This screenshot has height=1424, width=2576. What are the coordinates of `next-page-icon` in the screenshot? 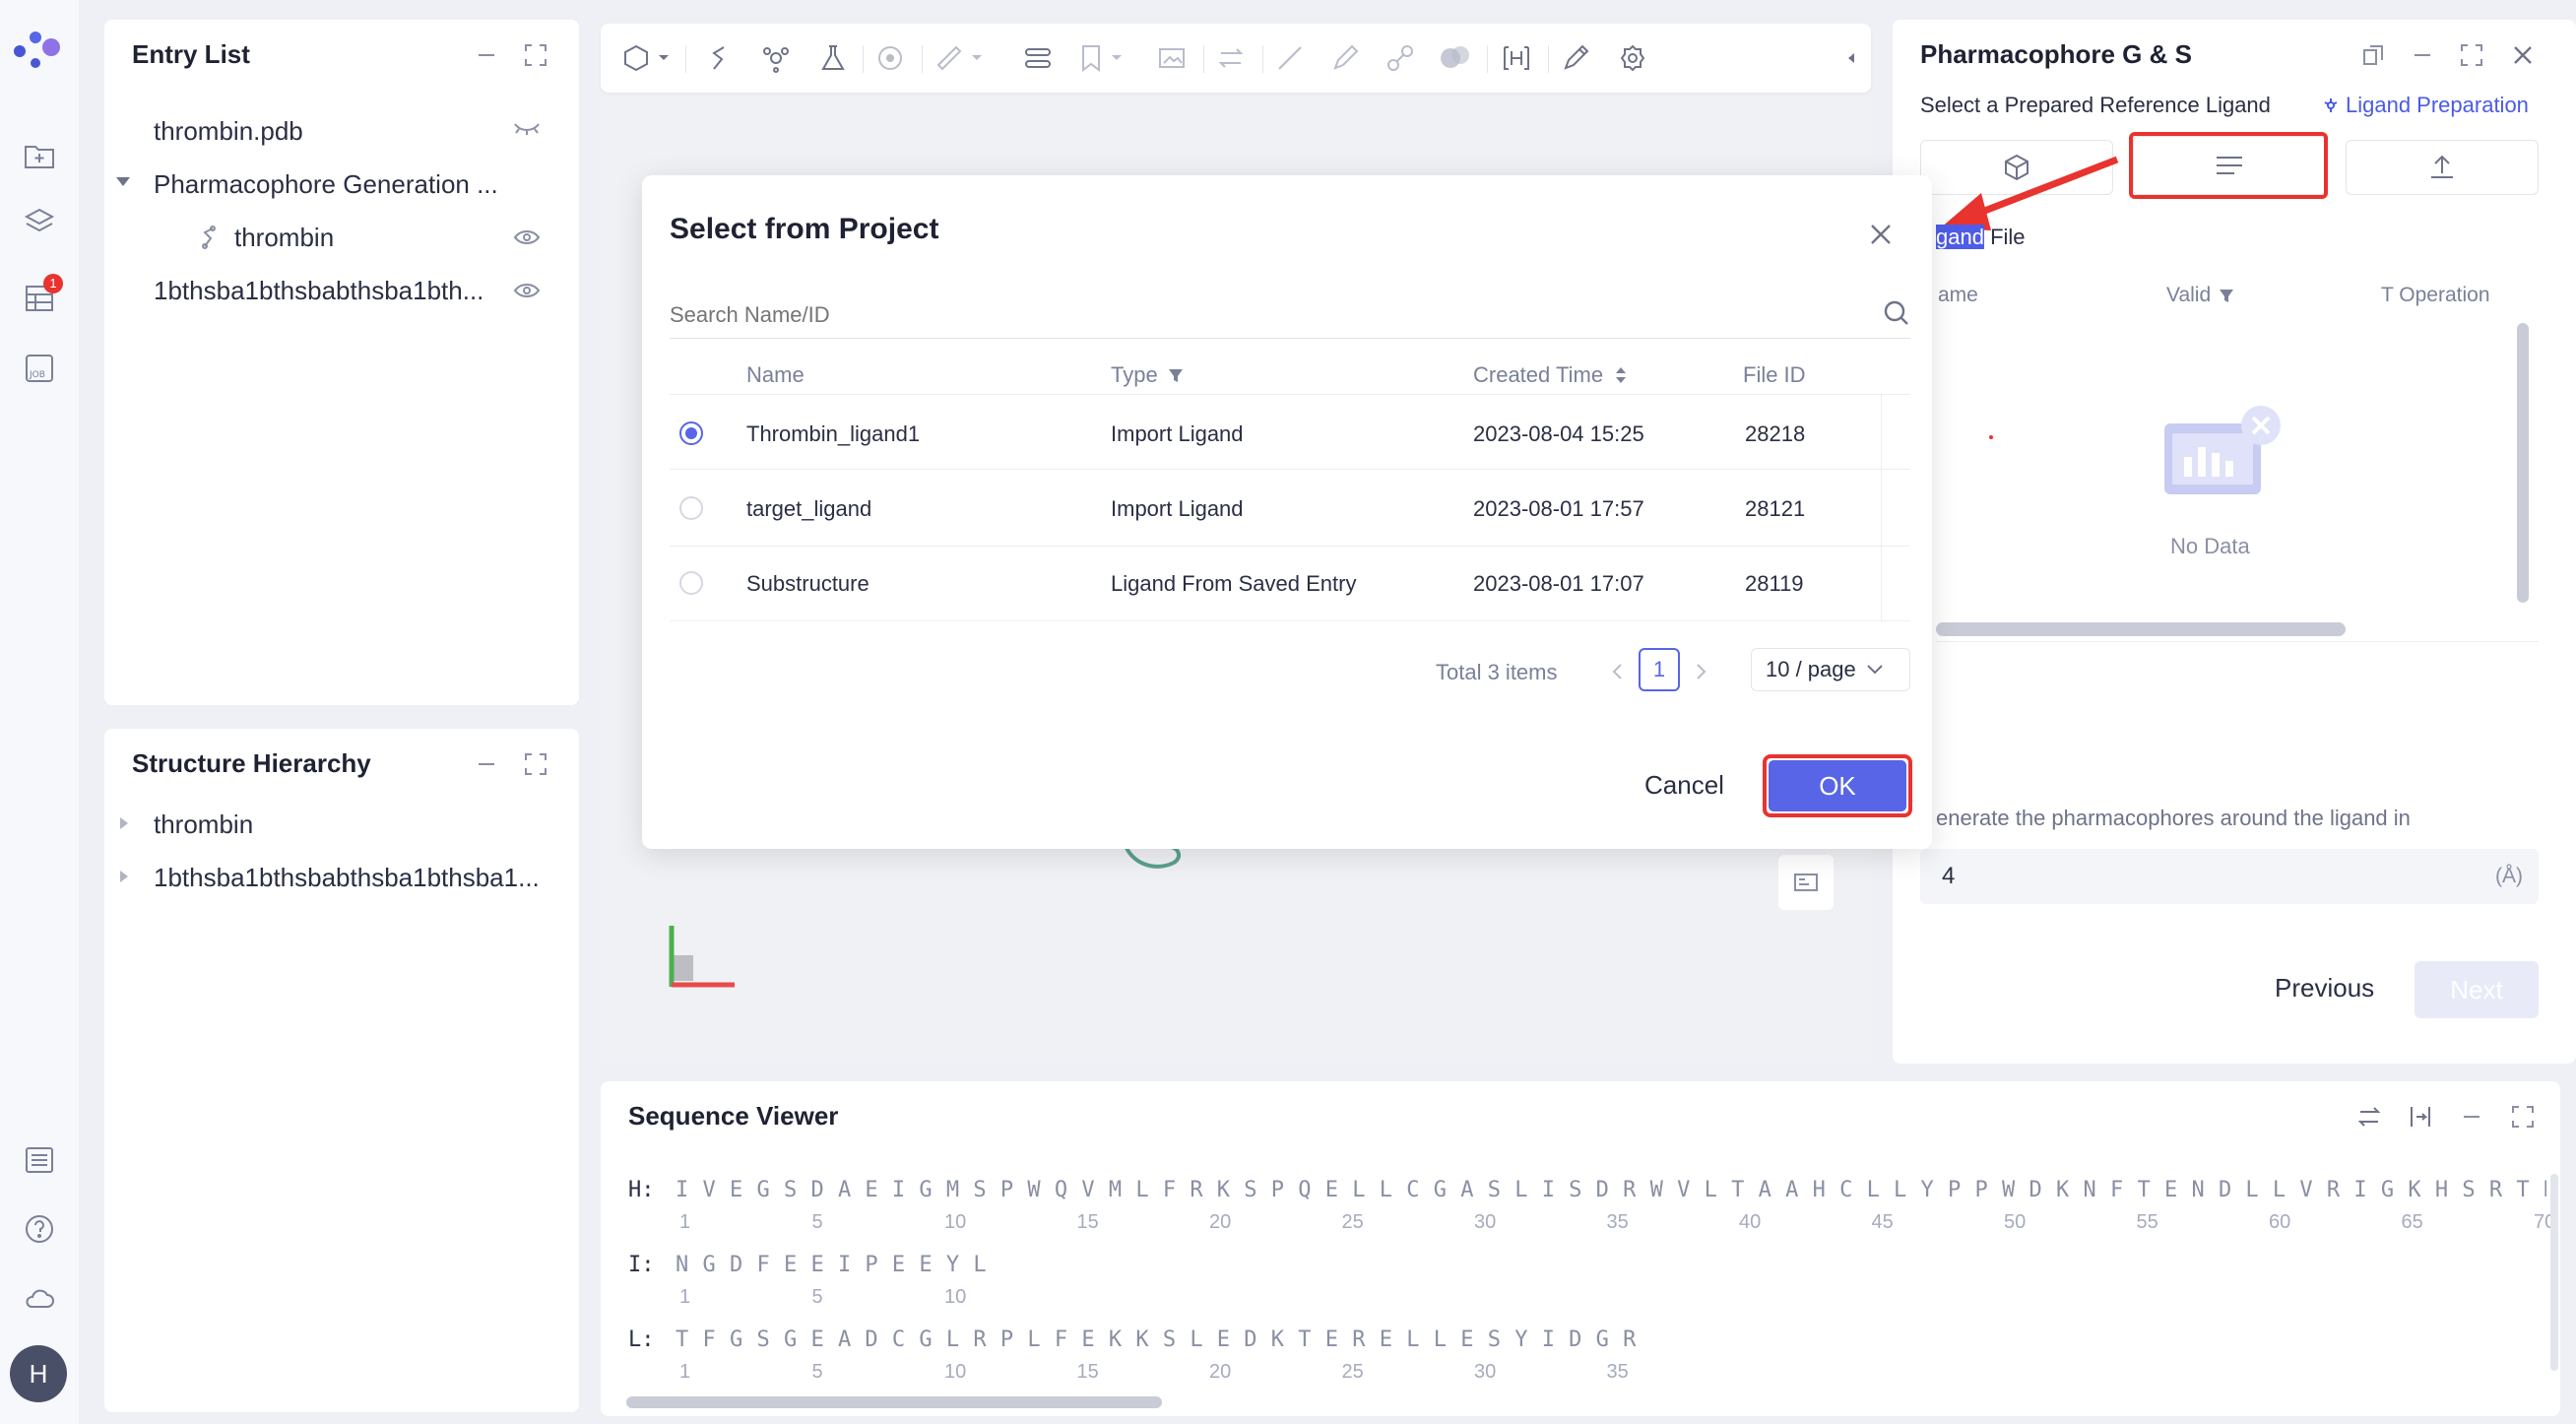 It's located at (1701, 671).